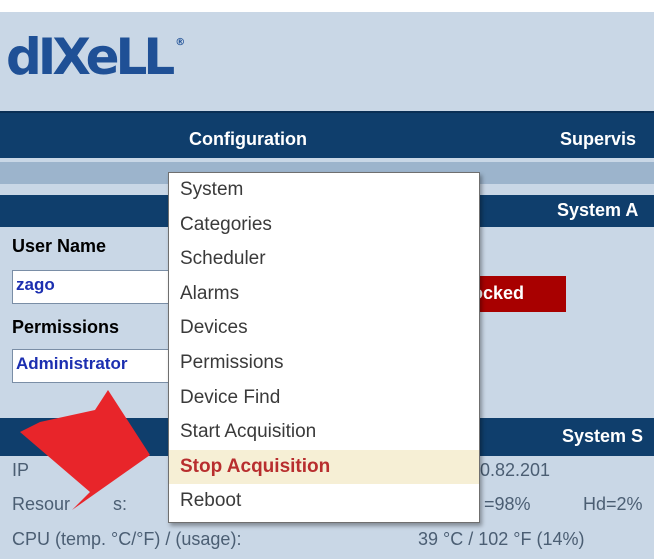 The width and height of the screenshot is (654, 559). Describe the element at coordinates (85, 450) in the screenshot. I see `red-arrow-shape` at that location.